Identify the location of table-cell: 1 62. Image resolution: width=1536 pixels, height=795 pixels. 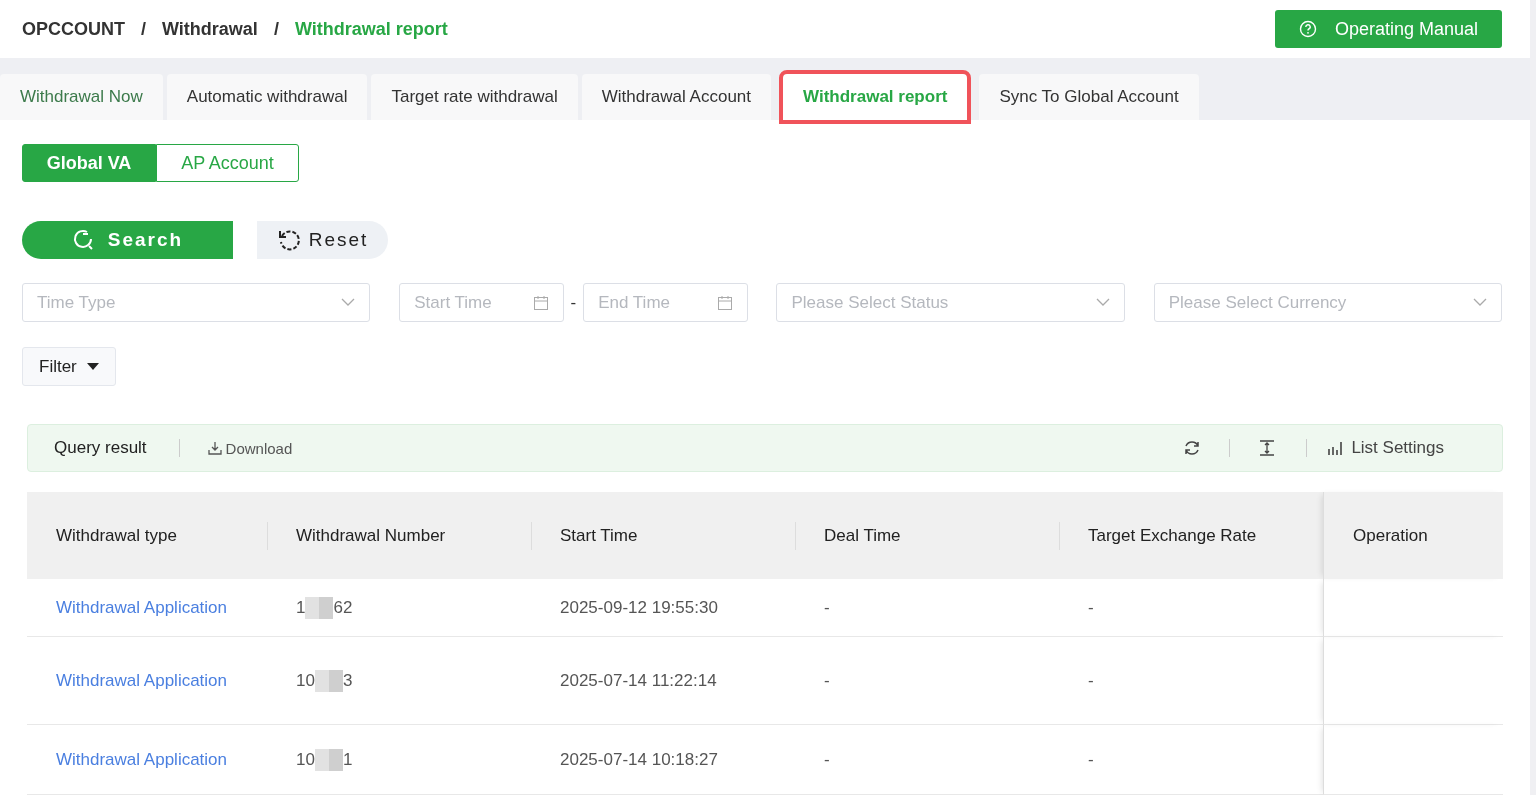
(324, 607).